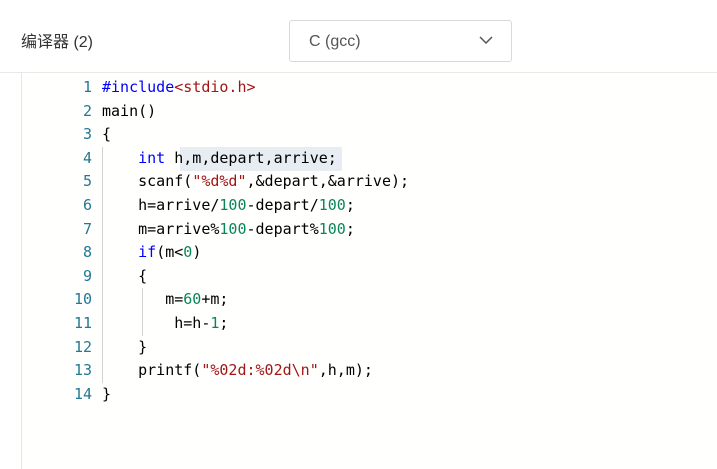  What do you see at coordinates (82, 346) in the screenshot?
I see `line-number: 12` at bounding box center [82, 346].